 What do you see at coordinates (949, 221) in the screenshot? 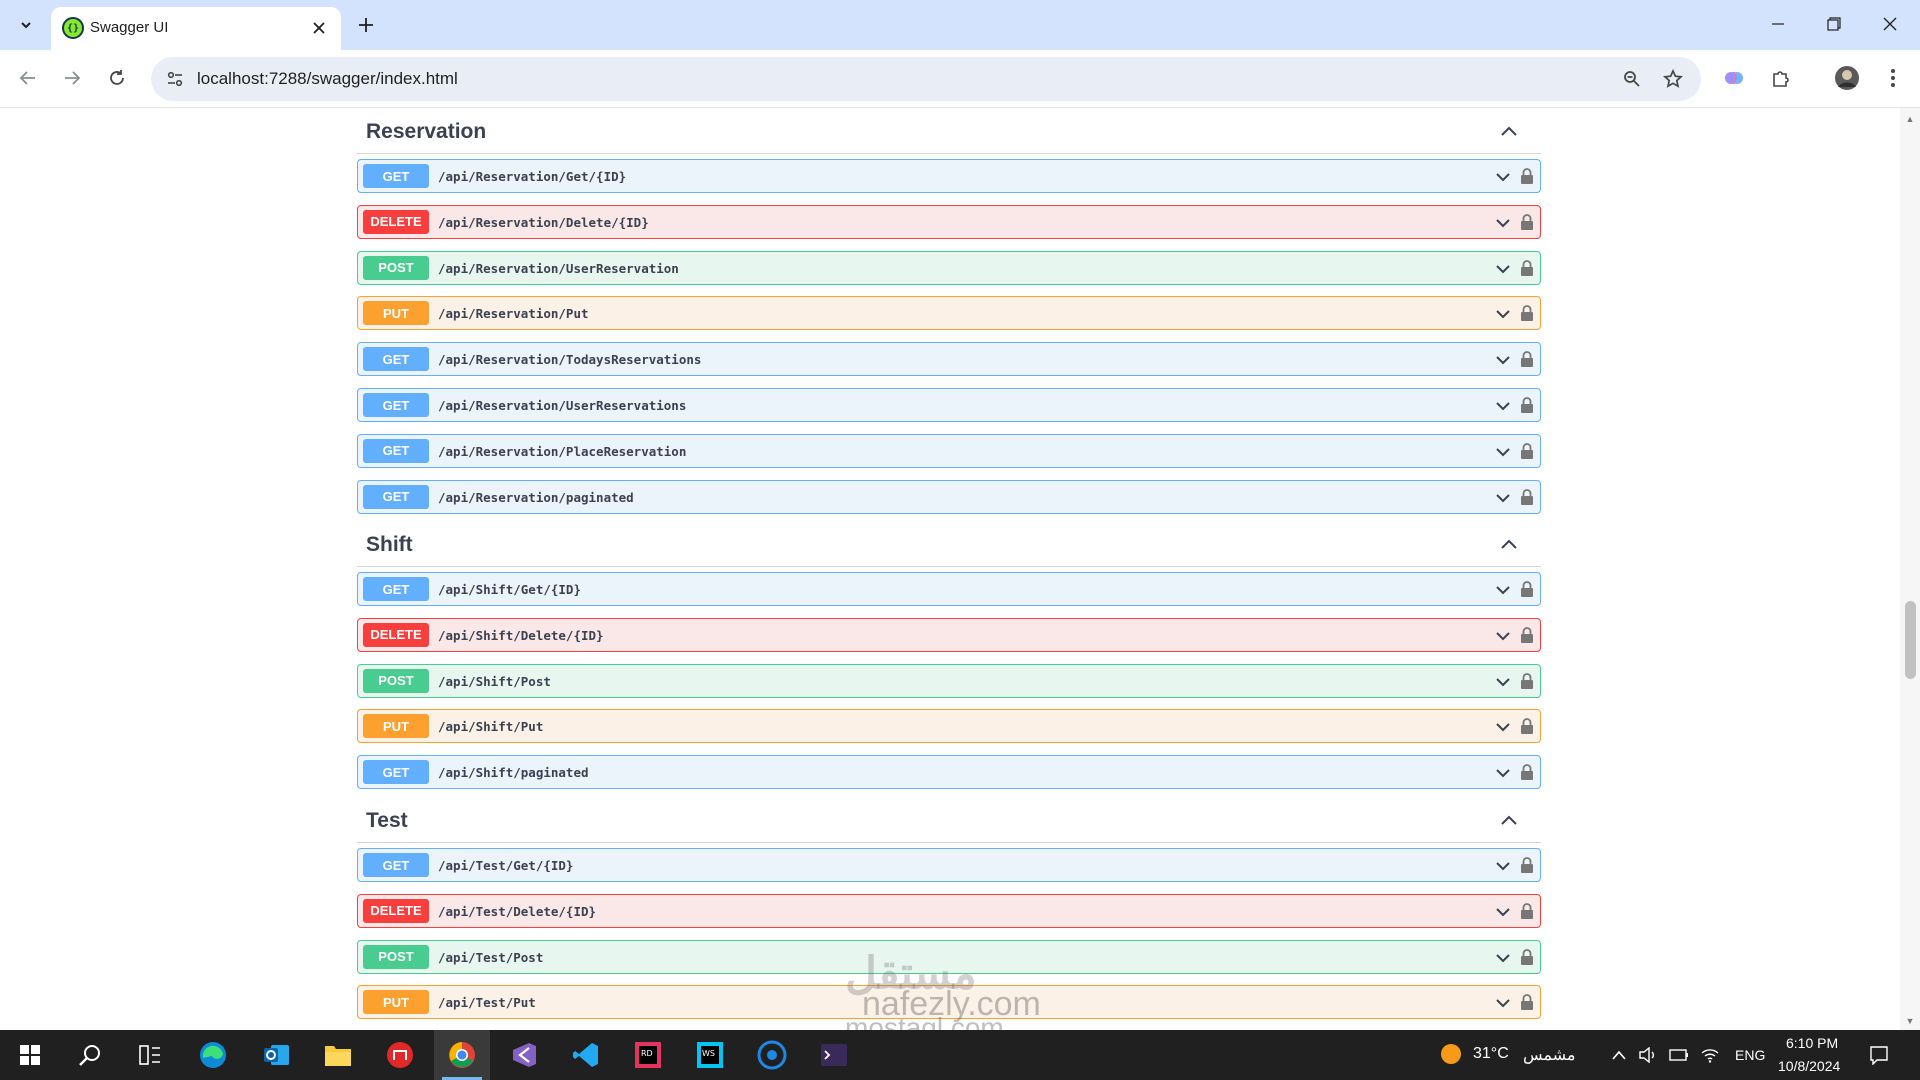
I see `operation-delete: DELETE/api/Reservation/Delete/{ID}` at bounding box center [949, 221].